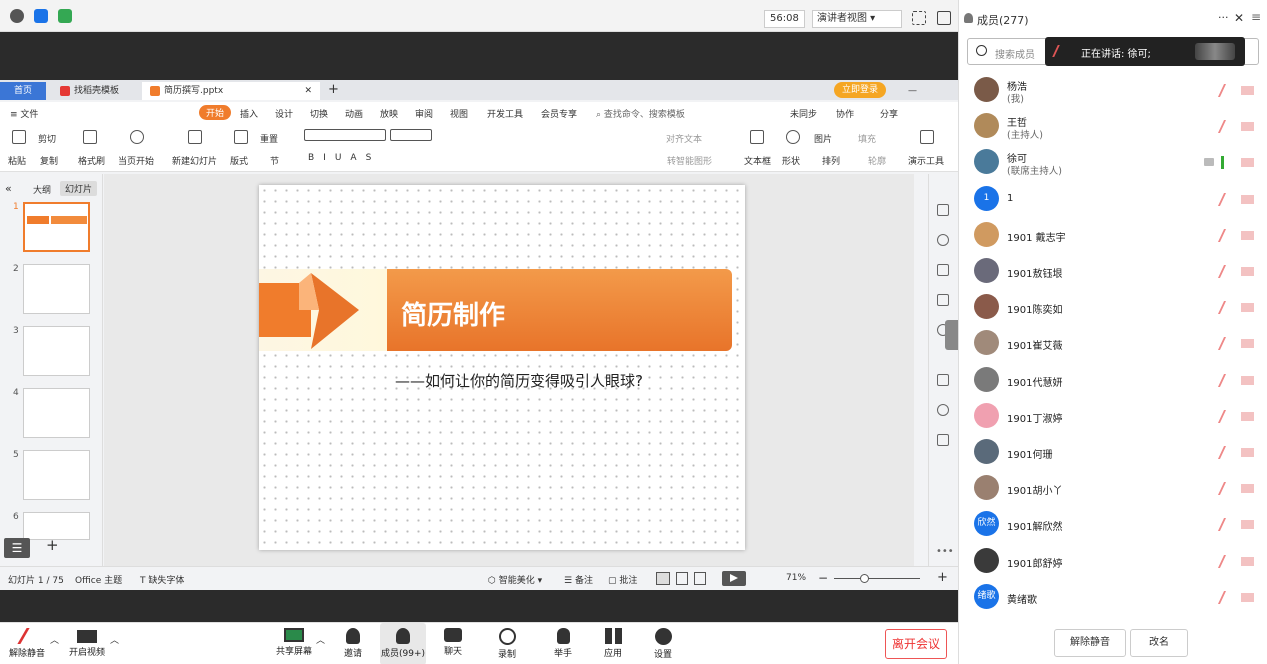 The height and width of the screenshot is (664, 1267). What do you see at coordinates (23, 91) in the screenshot?
I see `tab-home: 首页` at bounding box center [23, 91].